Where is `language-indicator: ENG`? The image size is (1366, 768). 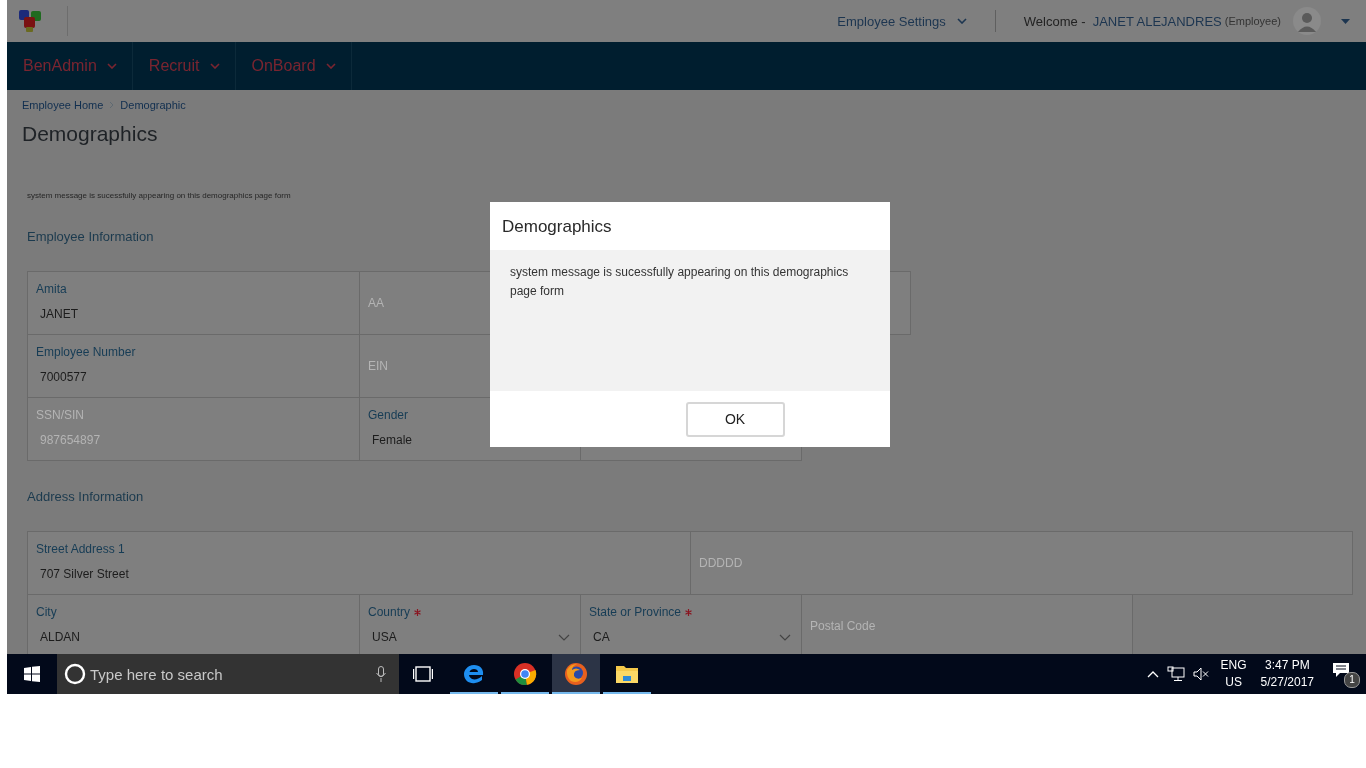 language-indicator: ENG is located at coordinates (1233, 665).